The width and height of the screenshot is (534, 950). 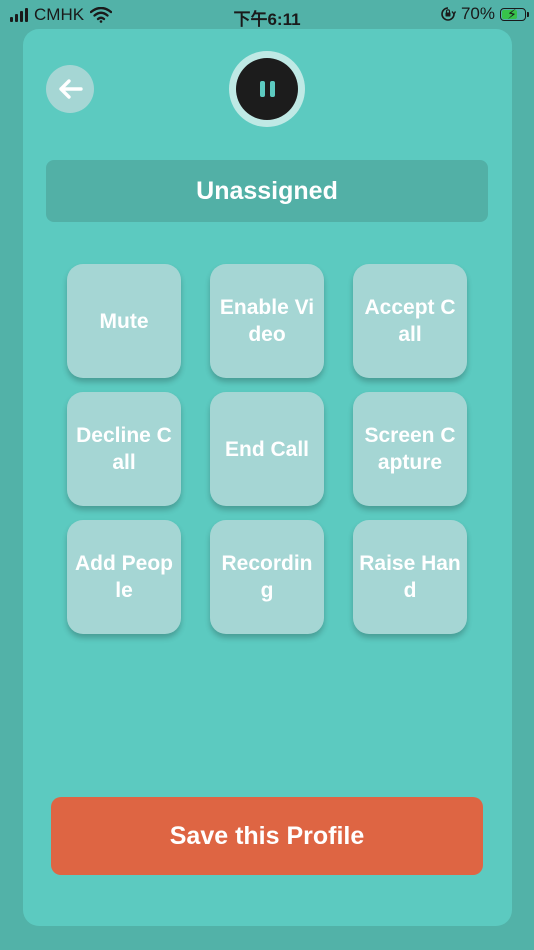 I want to click on pause-button-ring, so click(x=267, y=89).